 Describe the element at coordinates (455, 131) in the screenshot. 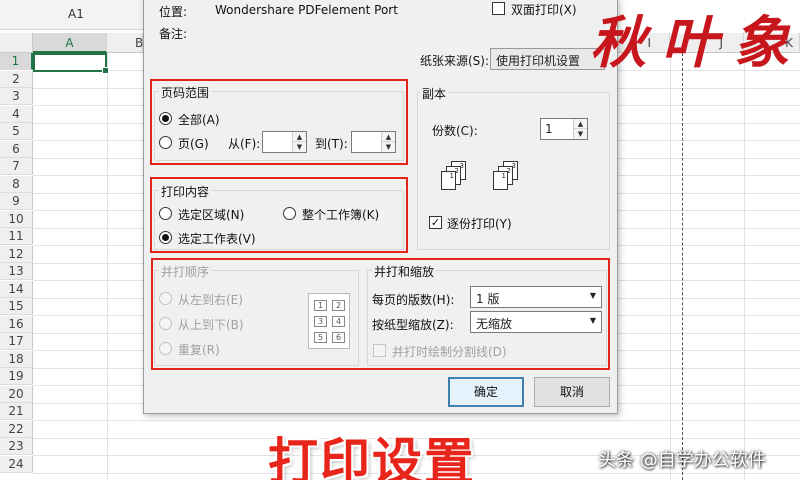

I see `copies-count-label: 份数(C):` at that location.